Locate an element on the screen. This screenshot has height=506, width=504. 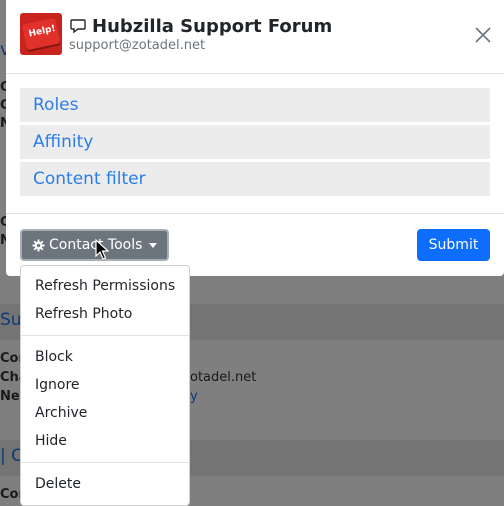
avatar: Help! is located at coordinates (41, 34).